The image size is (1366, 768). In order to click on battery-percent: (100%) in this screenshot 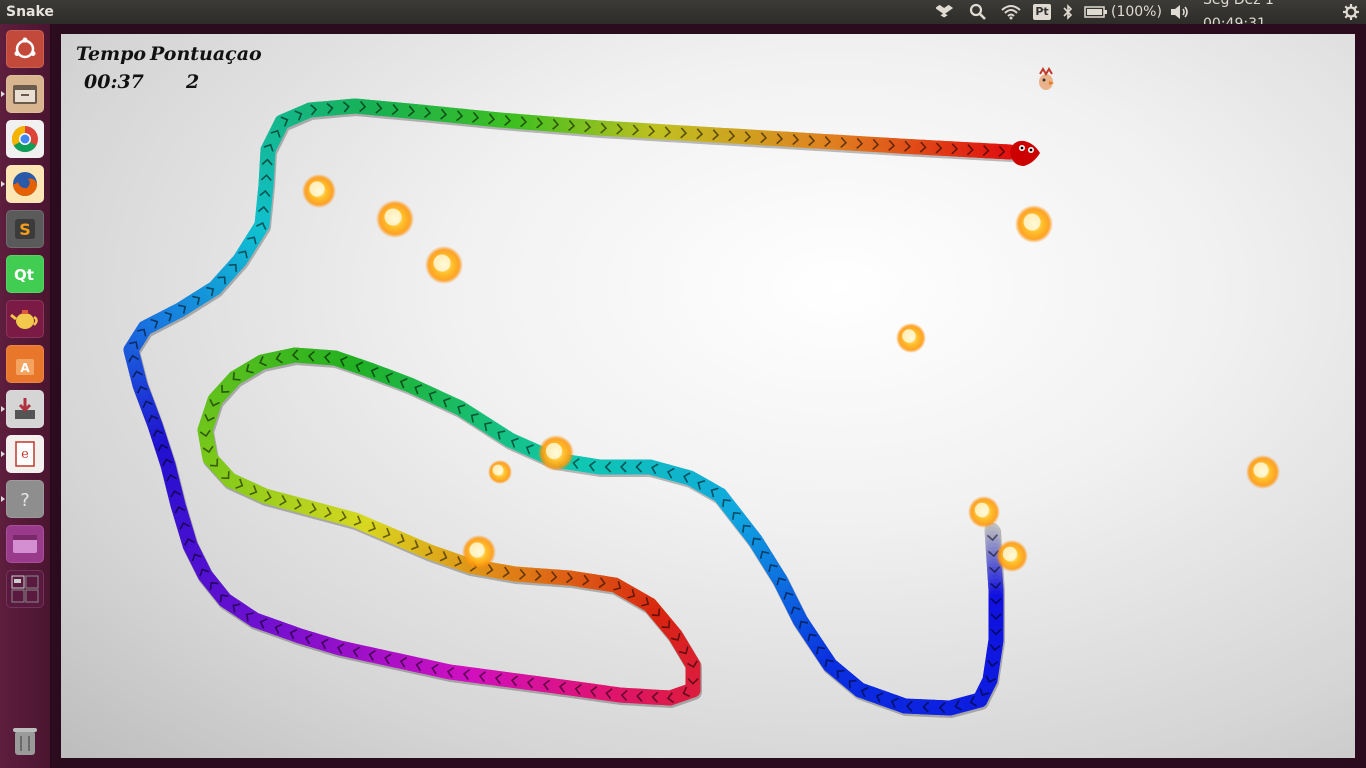, I will do `click(1136, 12)`.